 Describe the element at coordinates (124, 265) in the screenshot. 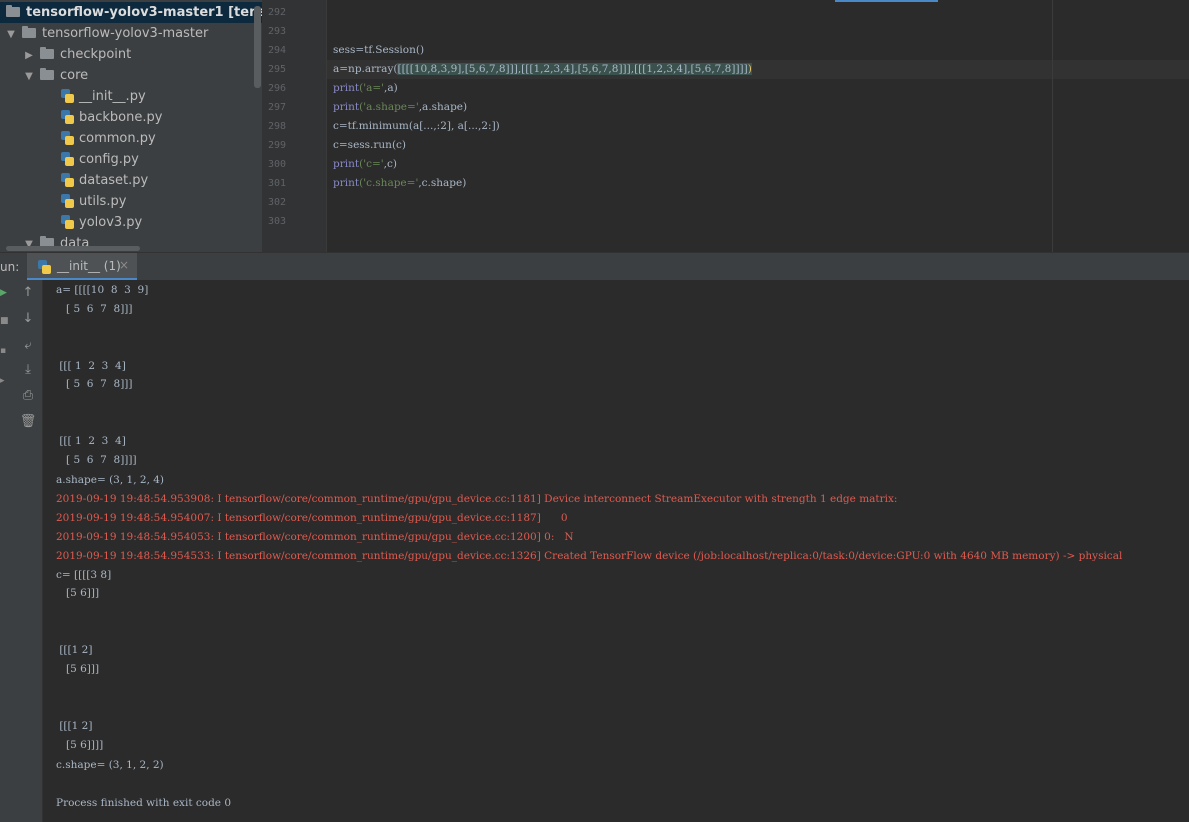

I see `close-icon: ×` at that location.